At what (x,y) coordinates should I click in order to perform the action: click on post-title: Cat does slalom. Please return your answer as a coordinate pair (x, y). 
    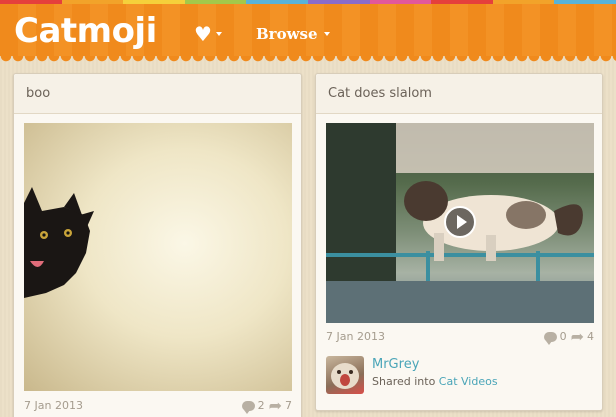
    Looking at the image, I should click on (459, 94).